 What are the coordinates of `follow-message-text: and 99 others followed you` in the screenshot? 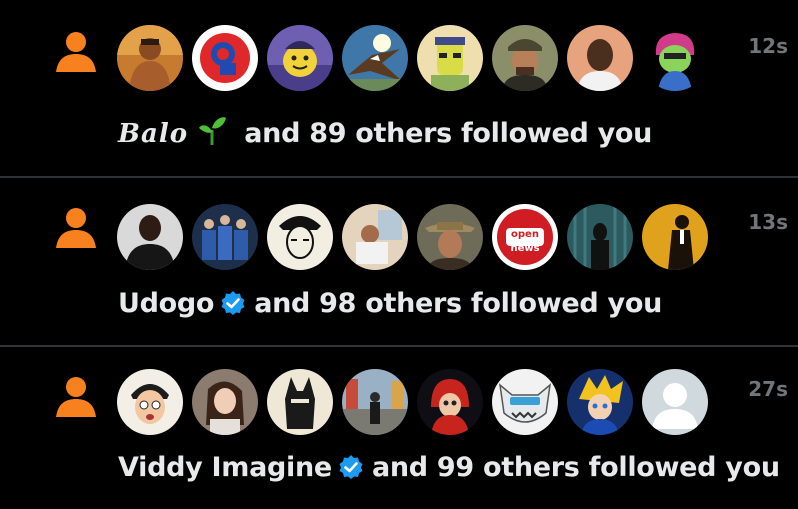 It's located at (575, 467).